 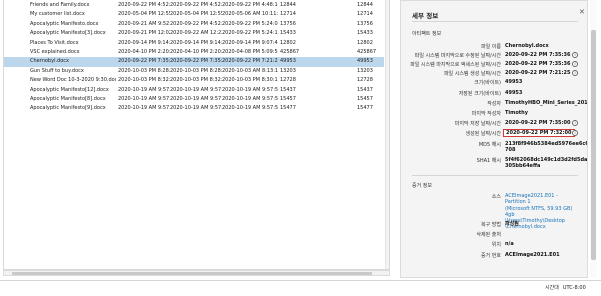 I want to click on cell-size2: 15433, so click(x=365, y=33).